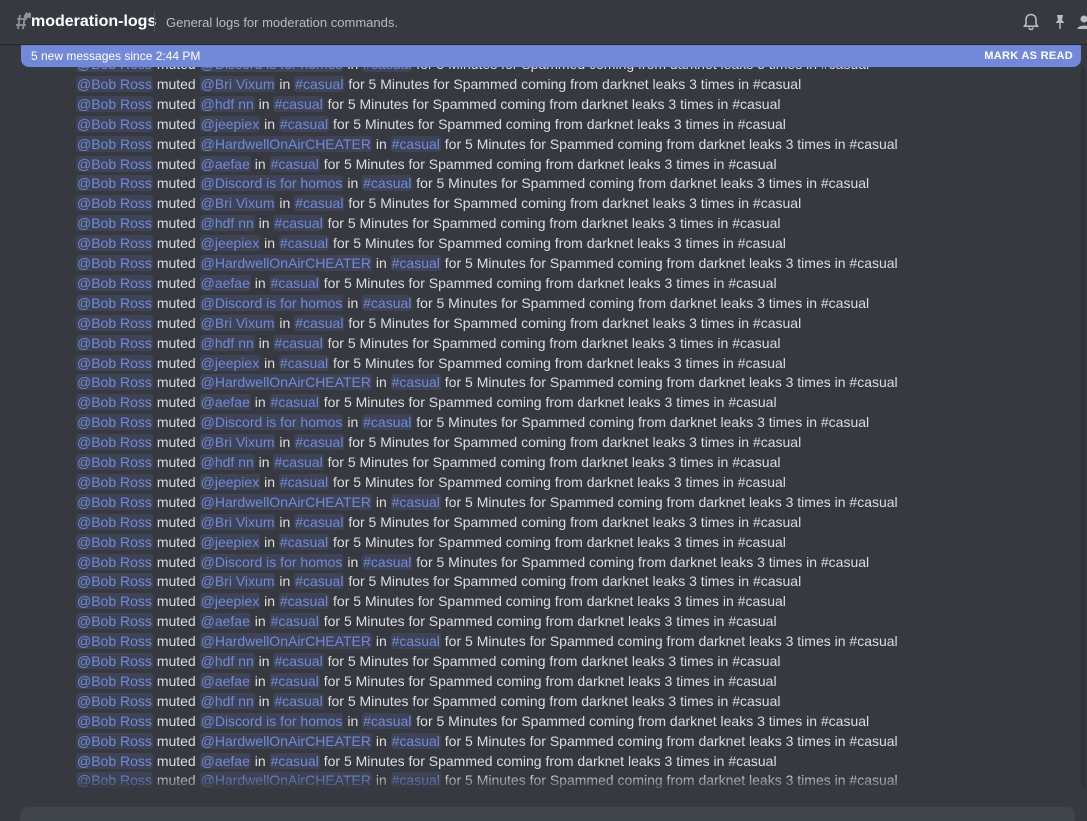  Describe the element at coordinates (1060, 22) in the screenshot. I see `pin-icon` at that location.